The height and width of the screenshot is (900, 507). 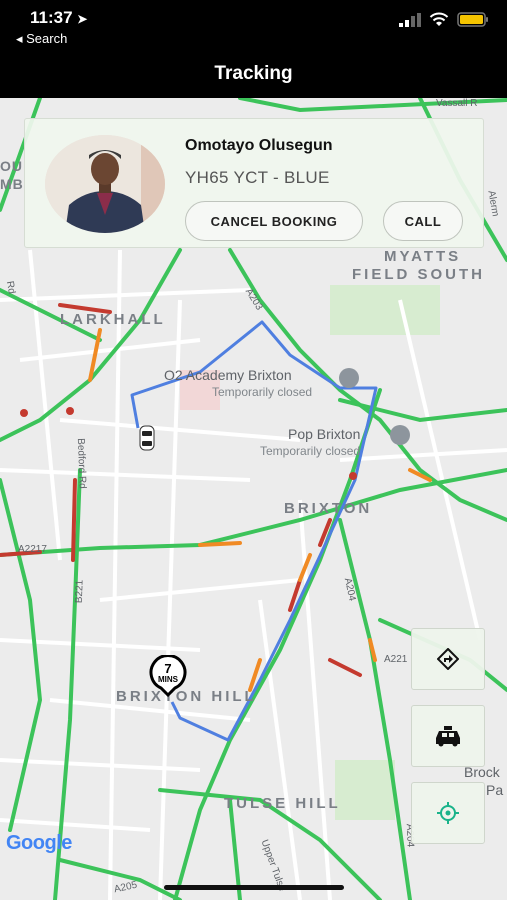 What do you see at coordinates (168, 679) in the screenshot?
I see `eta-minutes-unit: MINS` at bounding box center [168, 679].